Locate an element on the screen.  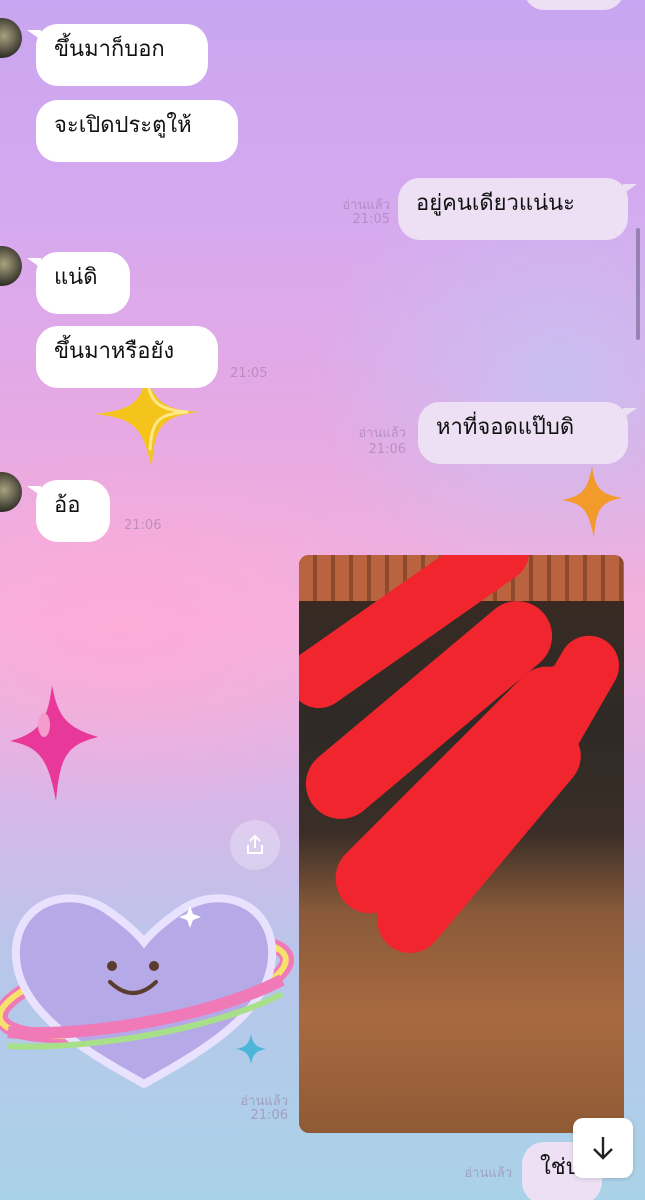
incoming-message-bubble: จะเปิดประตูให้ is located at coordinates (137, 131).